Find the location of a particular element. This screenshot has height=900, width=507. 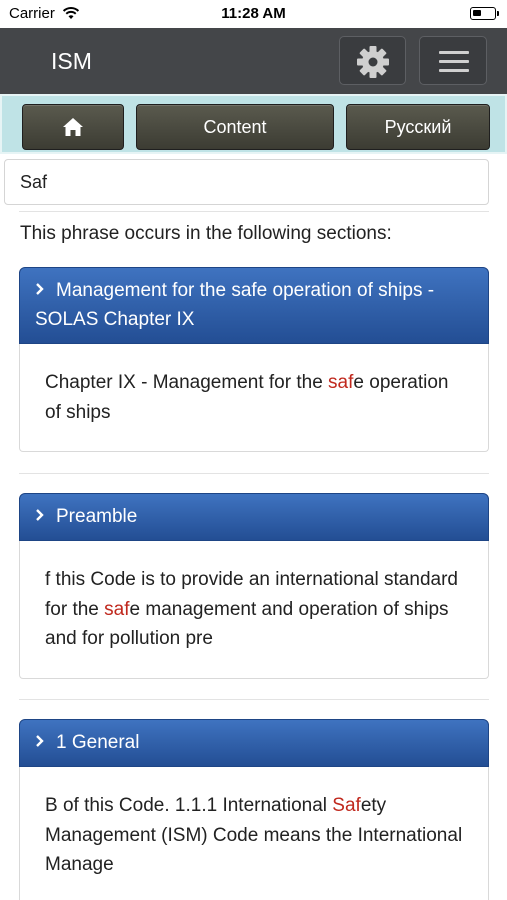

home-icon is located at coordinates (73, 127).